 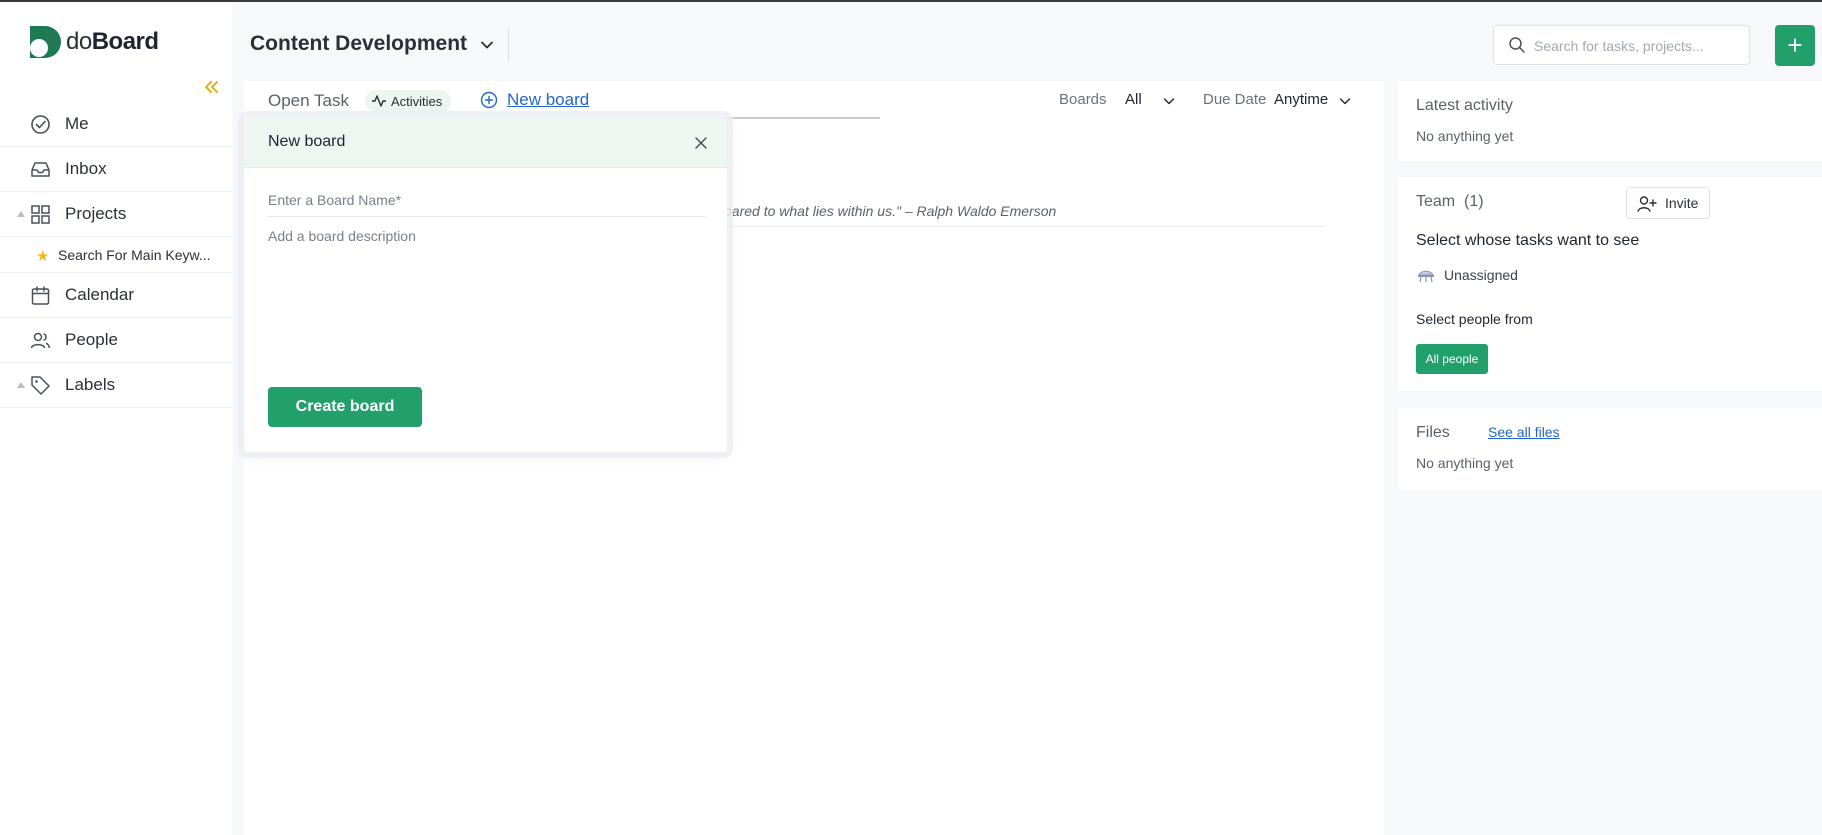 What do you see at coordinates (1433, 432) in the screenshot?
I see `files-title: Files` at bounding box center [1433, 432].